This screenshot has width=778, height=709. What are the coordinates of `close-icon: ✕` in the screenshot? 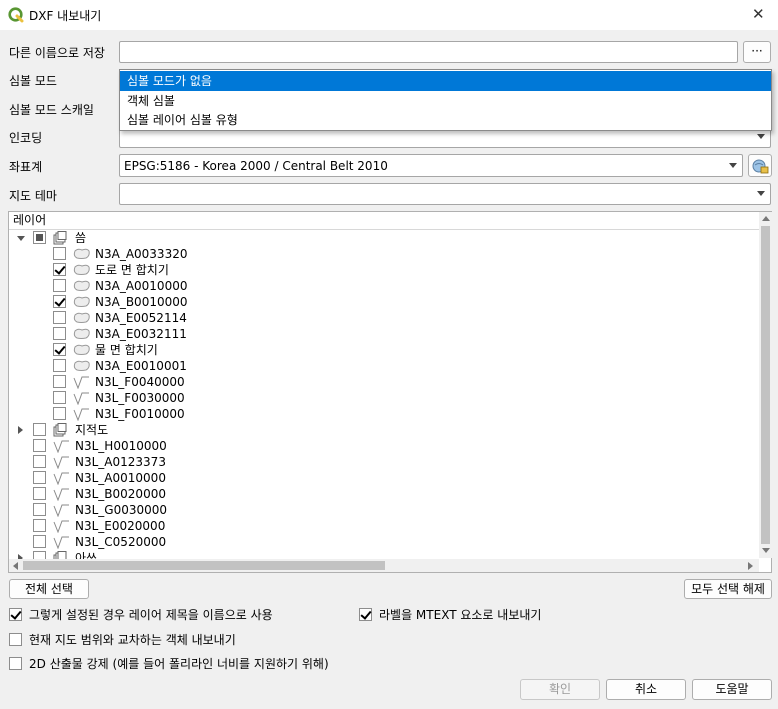 It's located at (758, 14).